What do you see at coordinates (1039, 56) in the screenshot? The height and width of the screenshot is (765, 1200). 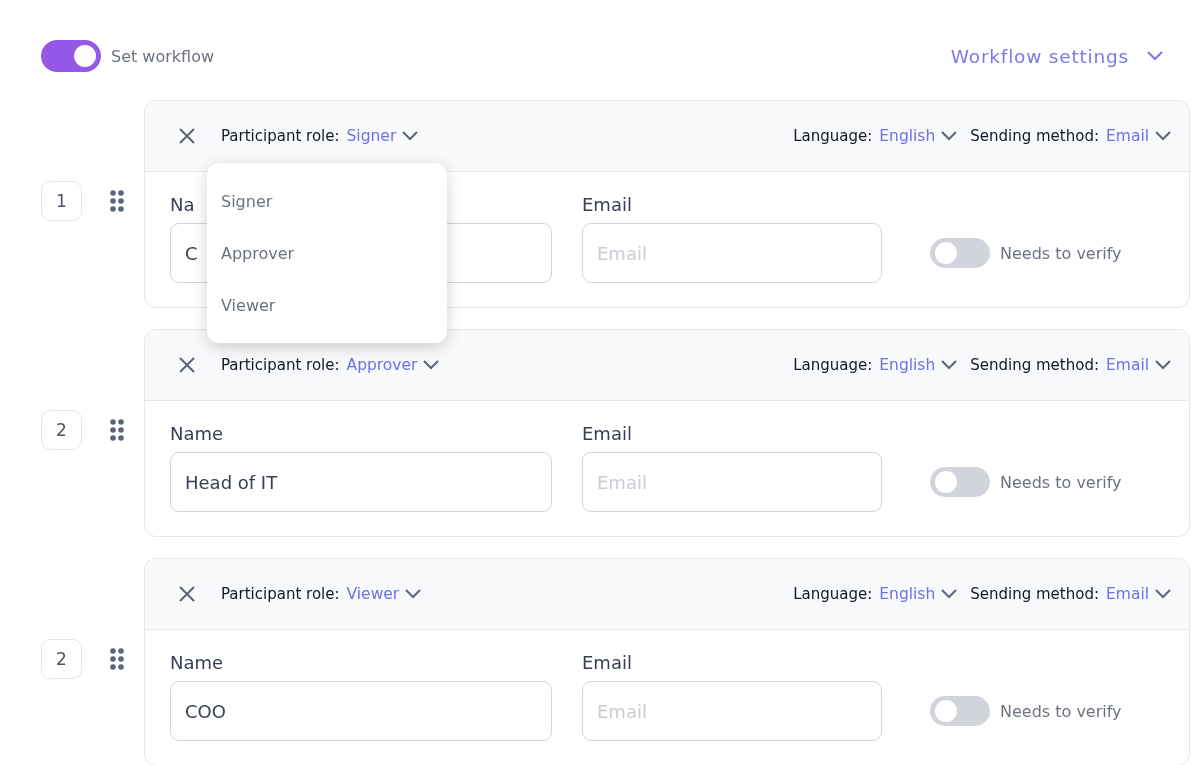 I see `workflow-settings-link: Workflow settings` at bounding box center [1039, 56].